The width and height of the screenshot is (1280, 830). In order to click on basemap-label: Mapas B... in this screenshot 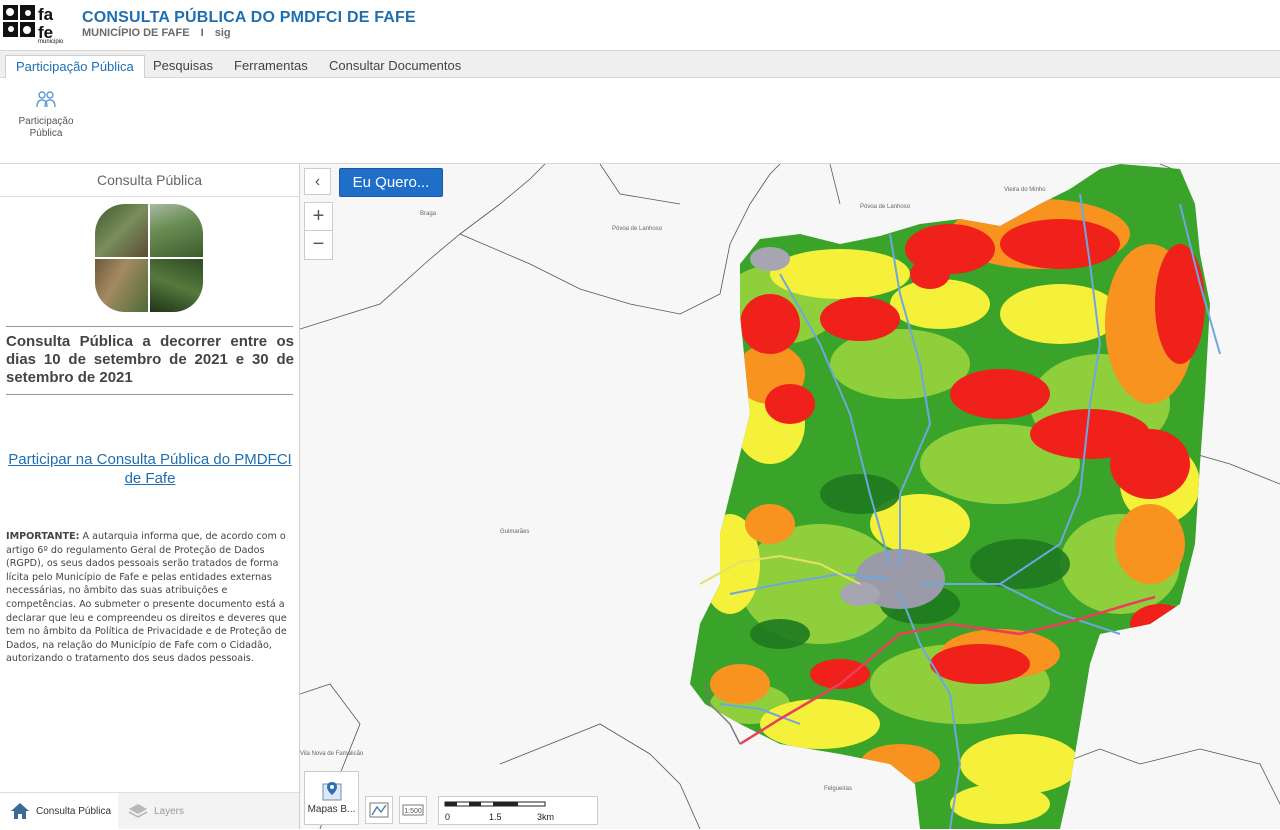, I will do `click(331, 809)`.